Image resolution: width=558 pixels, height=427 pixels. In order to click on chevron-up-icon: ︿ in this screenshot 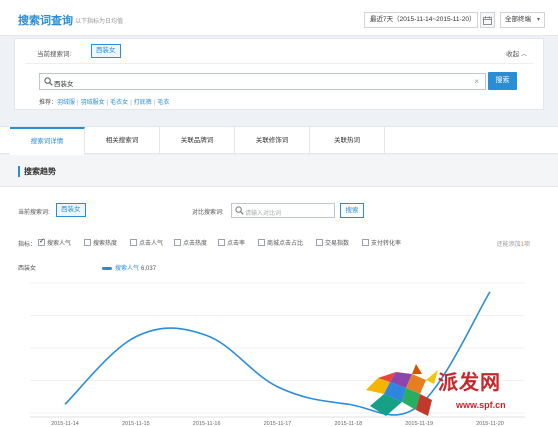, I will do `click(523, 55)`.